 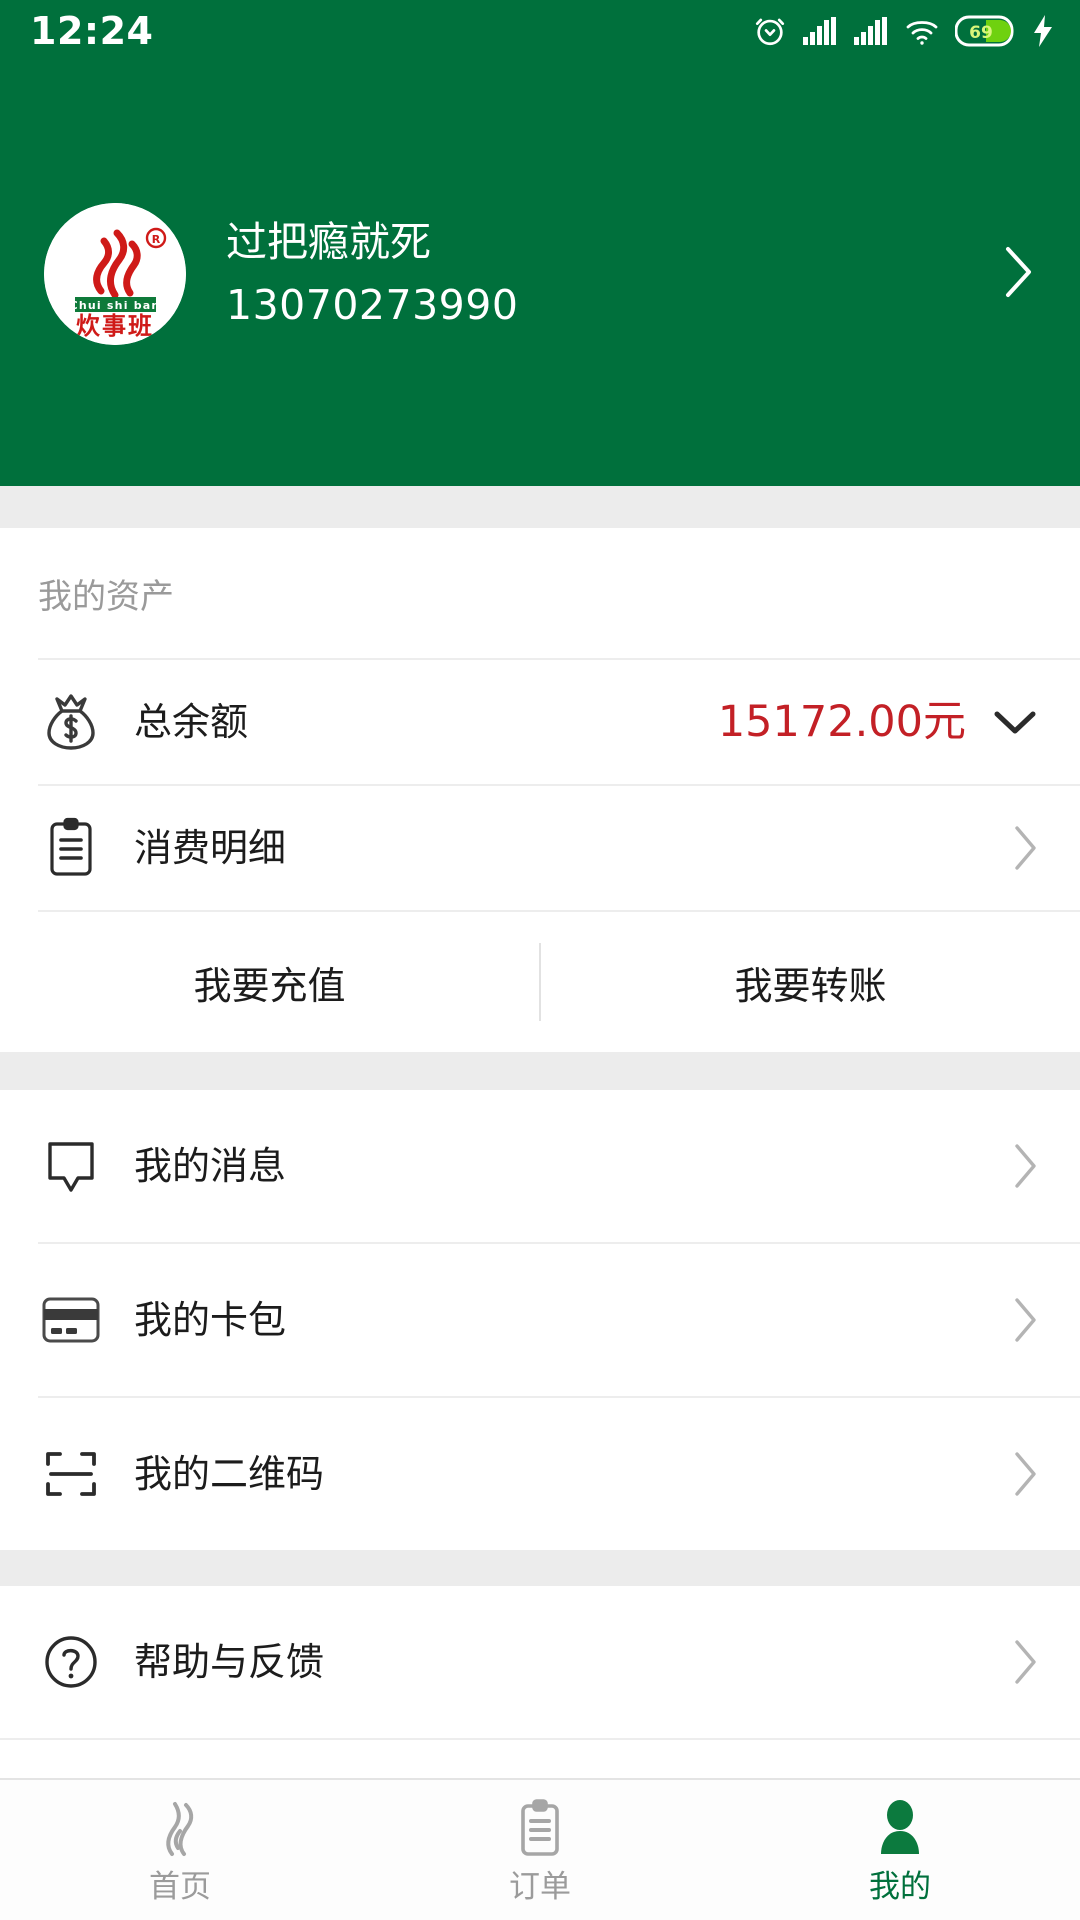 What do you see at coordinates (981, 33) in the screenshot?
I see `svg-text: 69` at bounding box center [981, 33].